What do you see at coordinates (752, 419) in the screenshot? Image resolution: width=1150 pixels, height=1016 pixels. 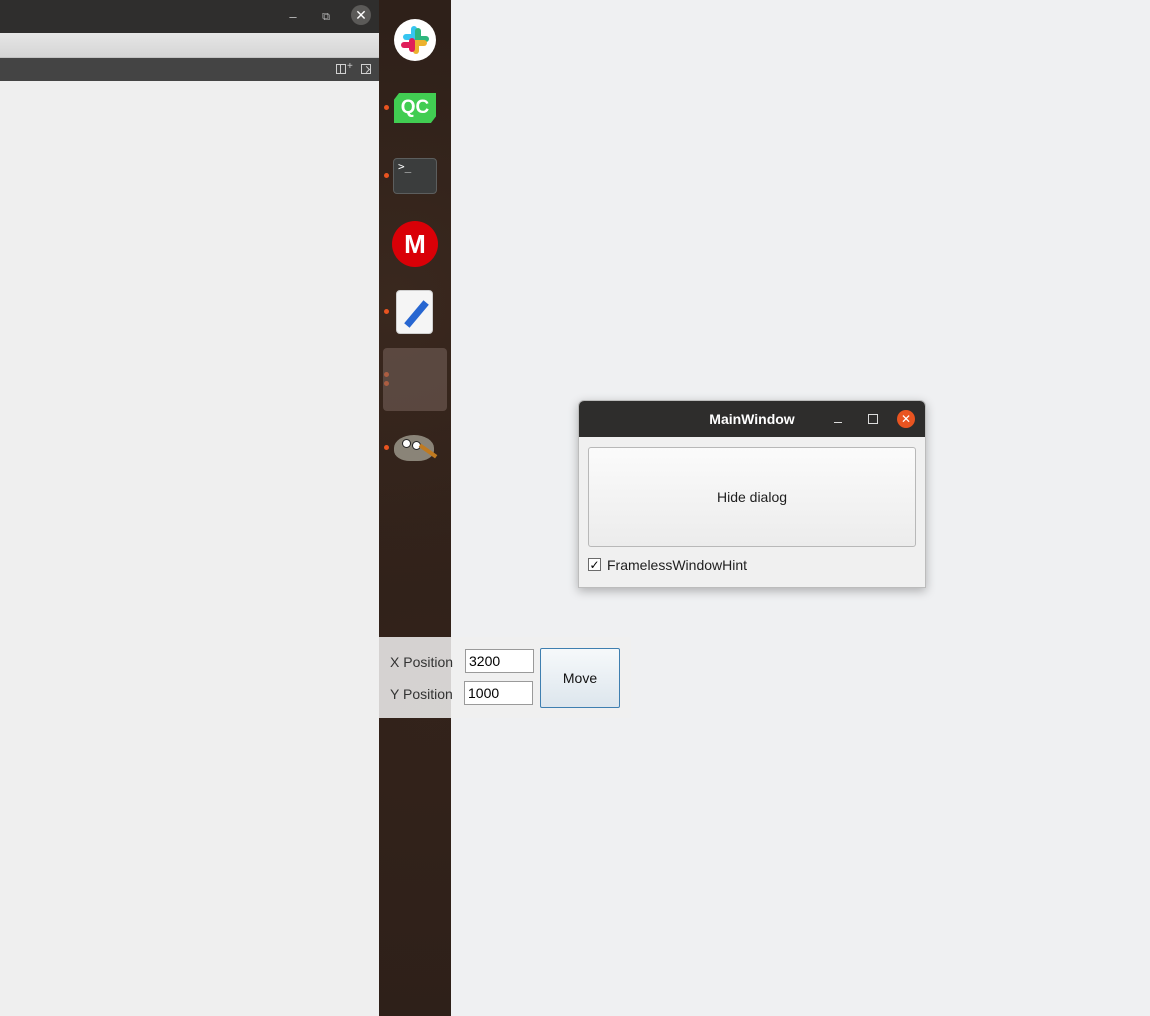 I see `main-window-titlebar: MainWindow ✕` at bounding box center [752, 419].